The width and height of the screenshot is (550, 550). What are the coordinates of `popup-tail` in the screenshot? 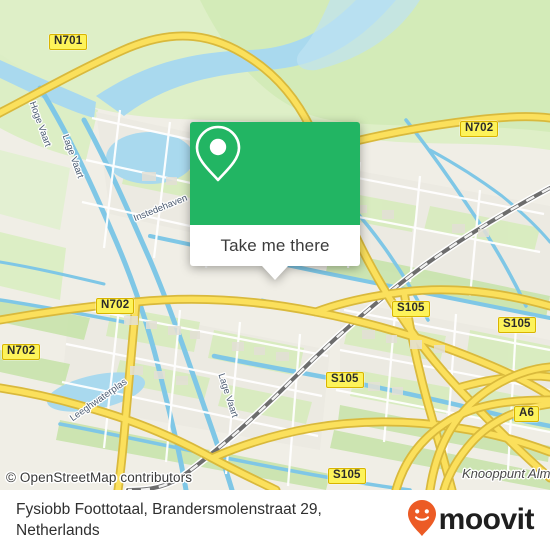 It's located at (275, 273).